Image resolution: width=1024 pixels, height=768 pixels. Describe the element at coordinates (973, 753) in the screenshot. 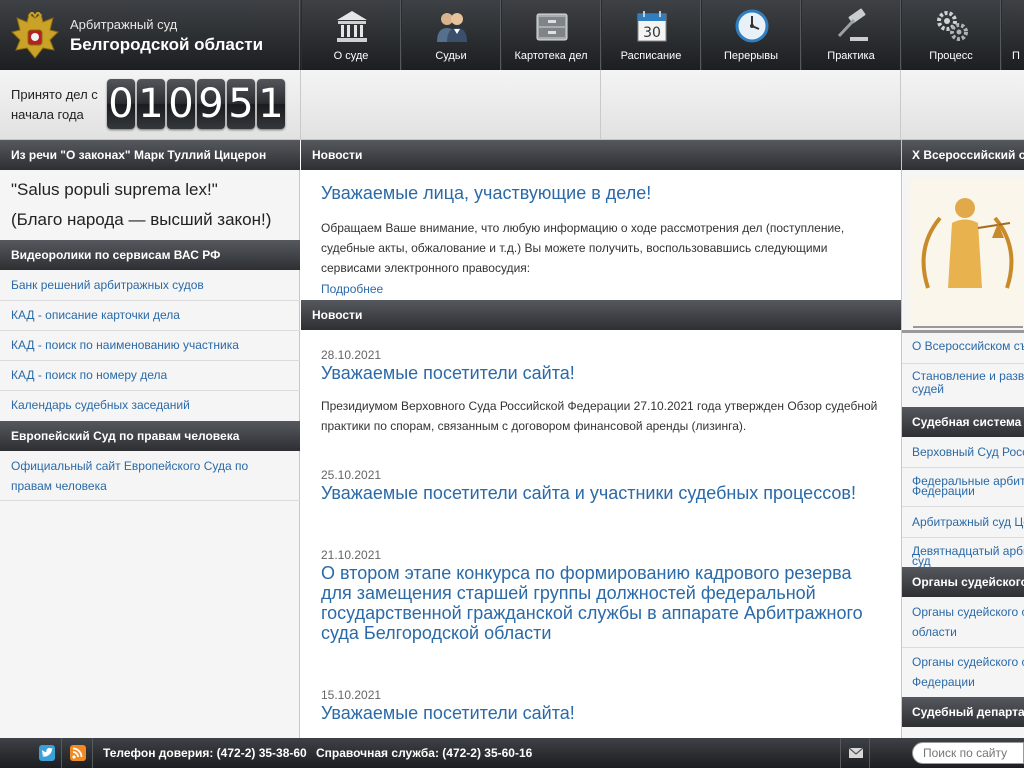

I see `site-search-input` at that location.